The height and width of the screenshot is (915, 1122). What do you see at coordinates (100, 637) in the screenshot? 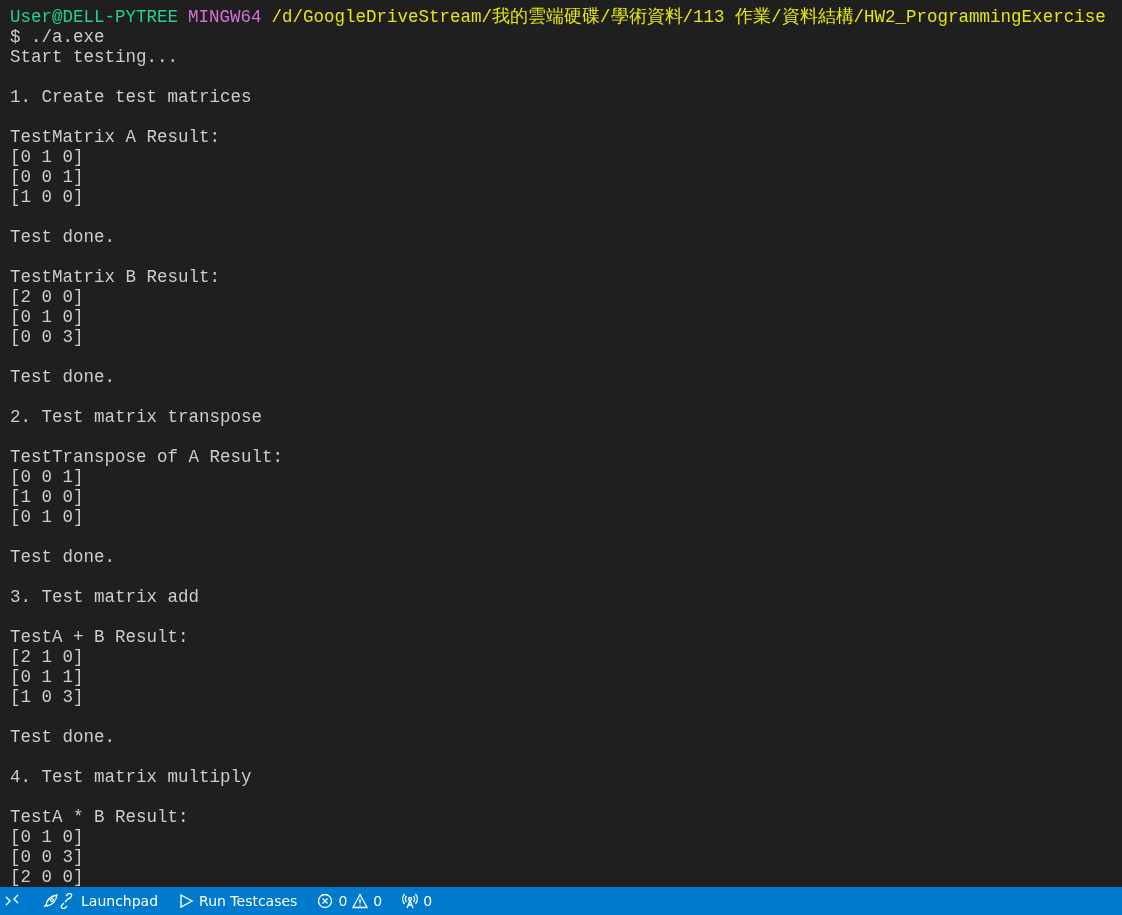
I see `output-line: TestA + B Result:` at bounding box center [100, 637].